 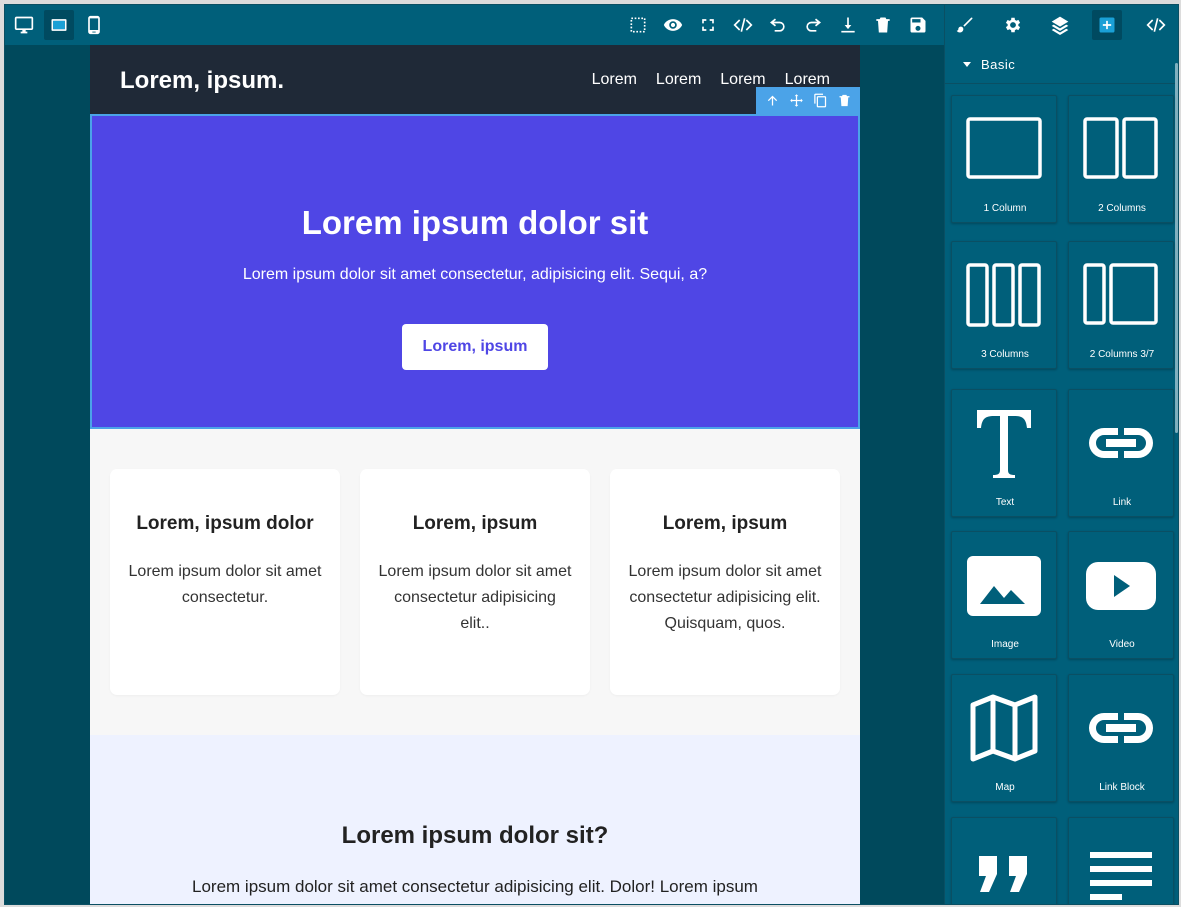 I want to click on quote-icon, so click(x=1004, y=870).